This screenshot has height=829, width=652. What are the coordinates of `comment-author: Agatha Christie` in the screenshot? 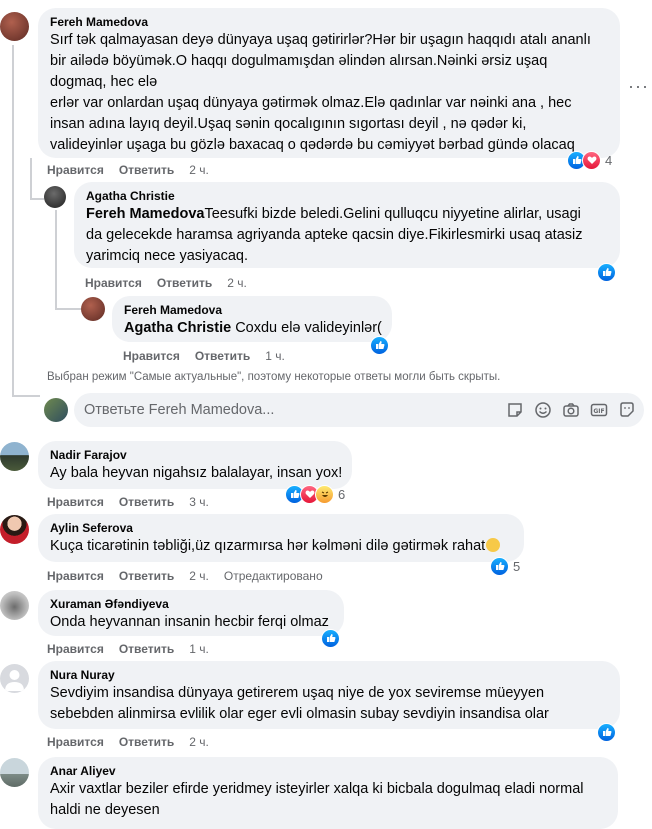 It's located at (347, 196).